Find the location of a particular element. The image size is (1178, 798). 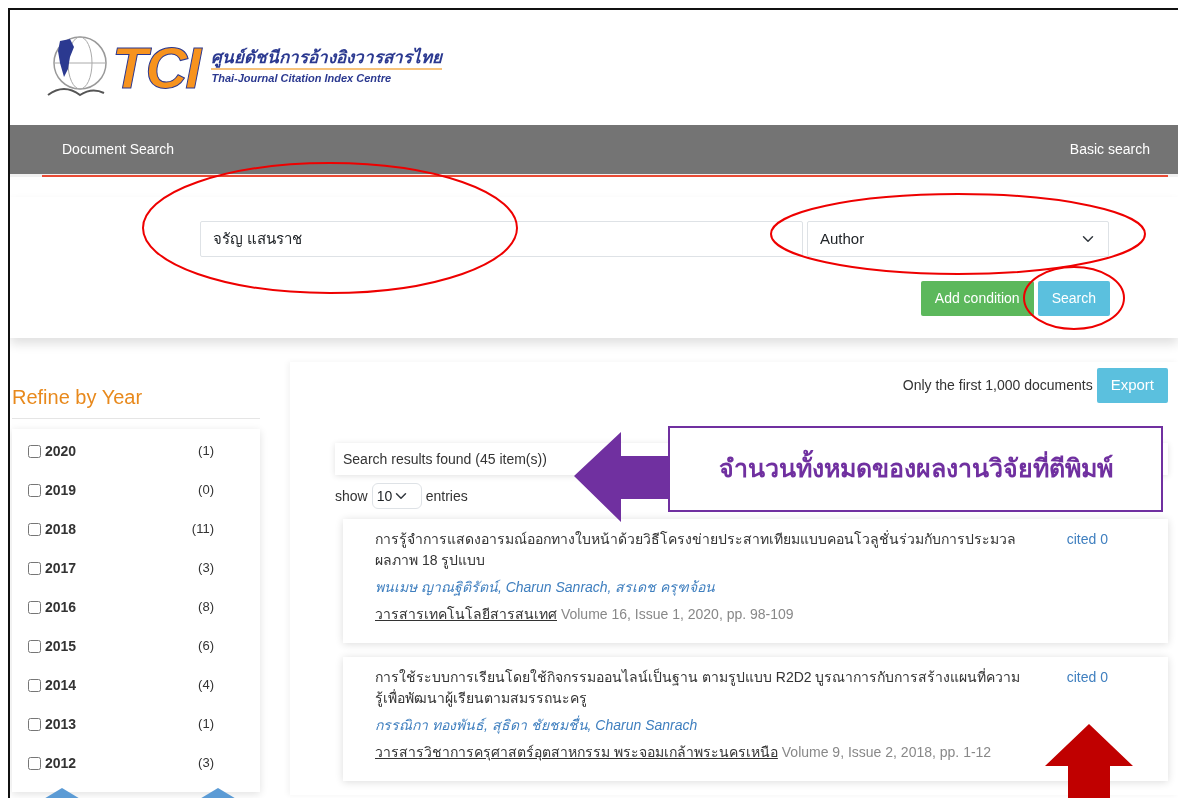

results-count: Search results found (45 item(s)) is located at coordinates (445, 459).